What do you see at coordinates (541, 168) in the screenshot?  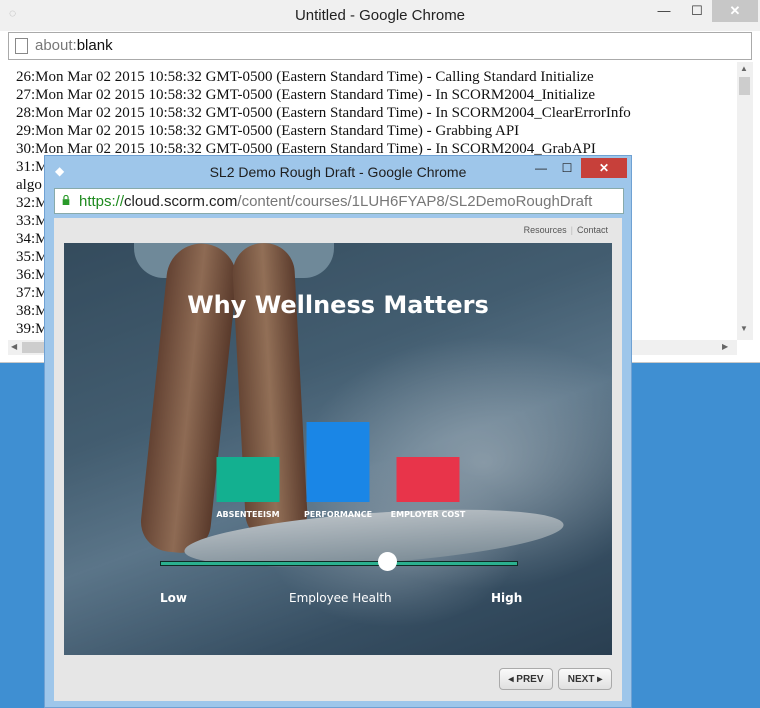 I see `popup-minimize-button: —` at bounding box center [541, 168].